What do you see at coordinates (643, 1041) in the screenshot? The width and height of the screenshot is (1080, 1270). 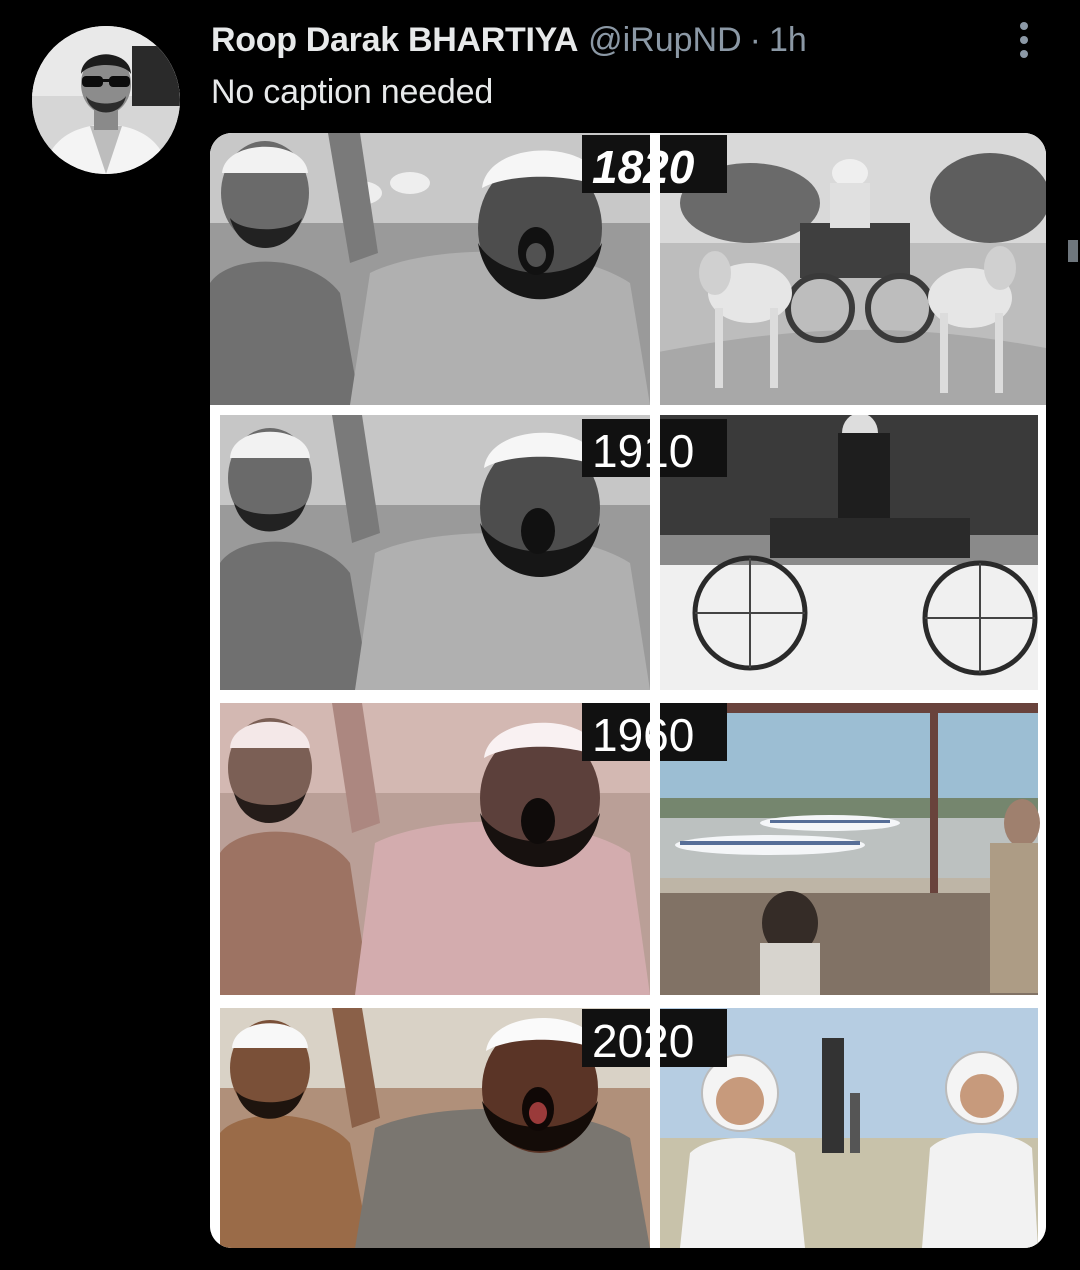 I see `svg-text: 2020` at bounding box center [643, 1041].